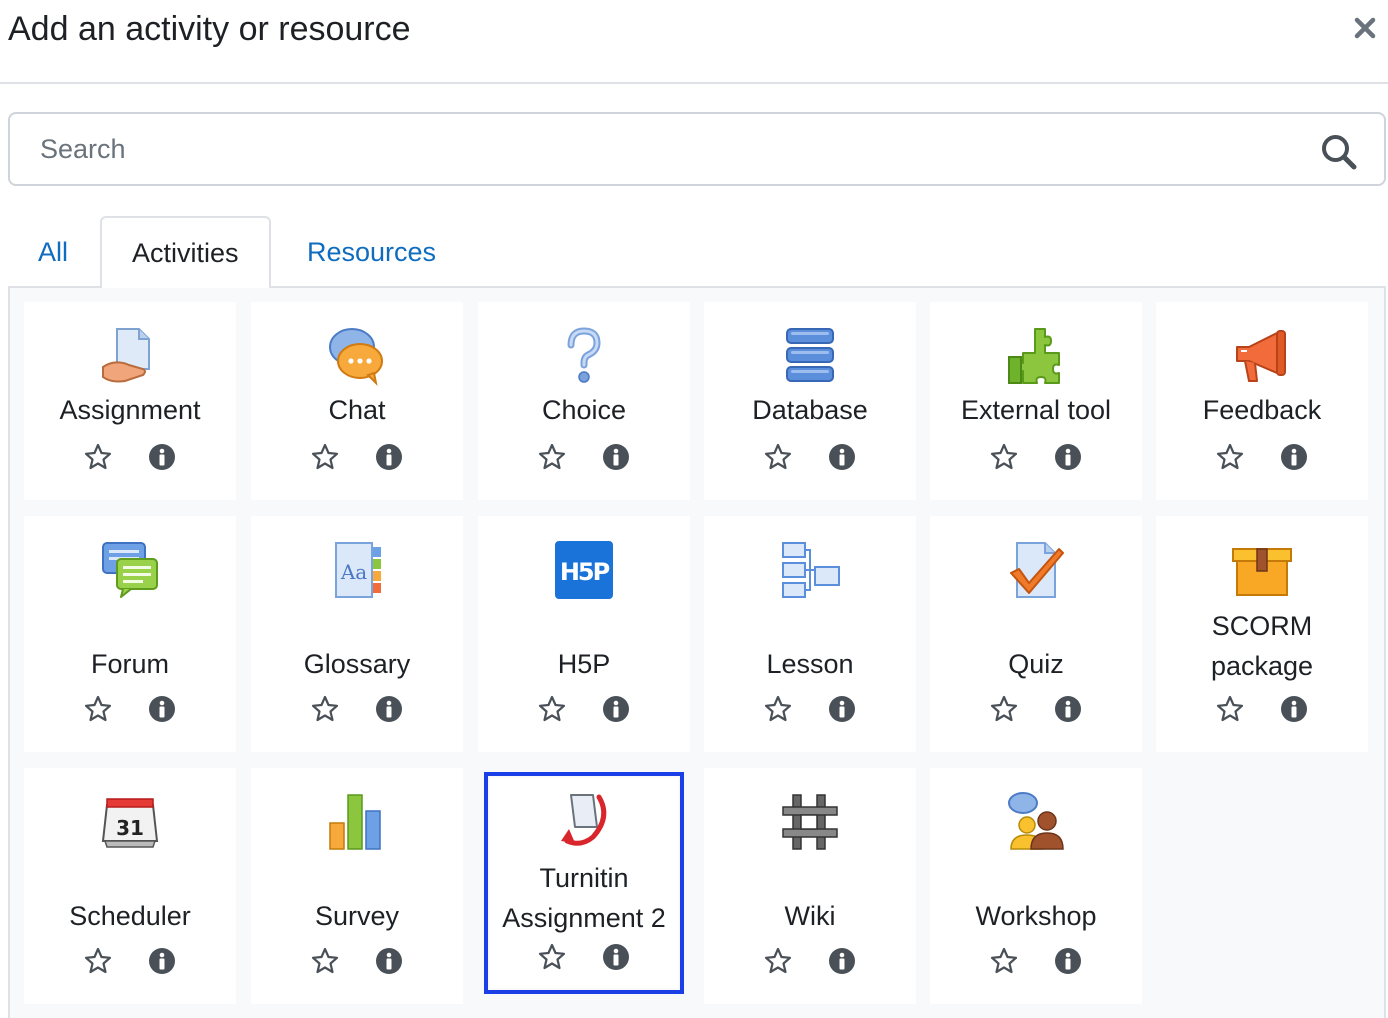 The height and width of the screenshot is (1018, 1388). Describe the element at coordinates (209, 29) in the screenshot. I see `modal-title: Add an activity or resource` at that location.